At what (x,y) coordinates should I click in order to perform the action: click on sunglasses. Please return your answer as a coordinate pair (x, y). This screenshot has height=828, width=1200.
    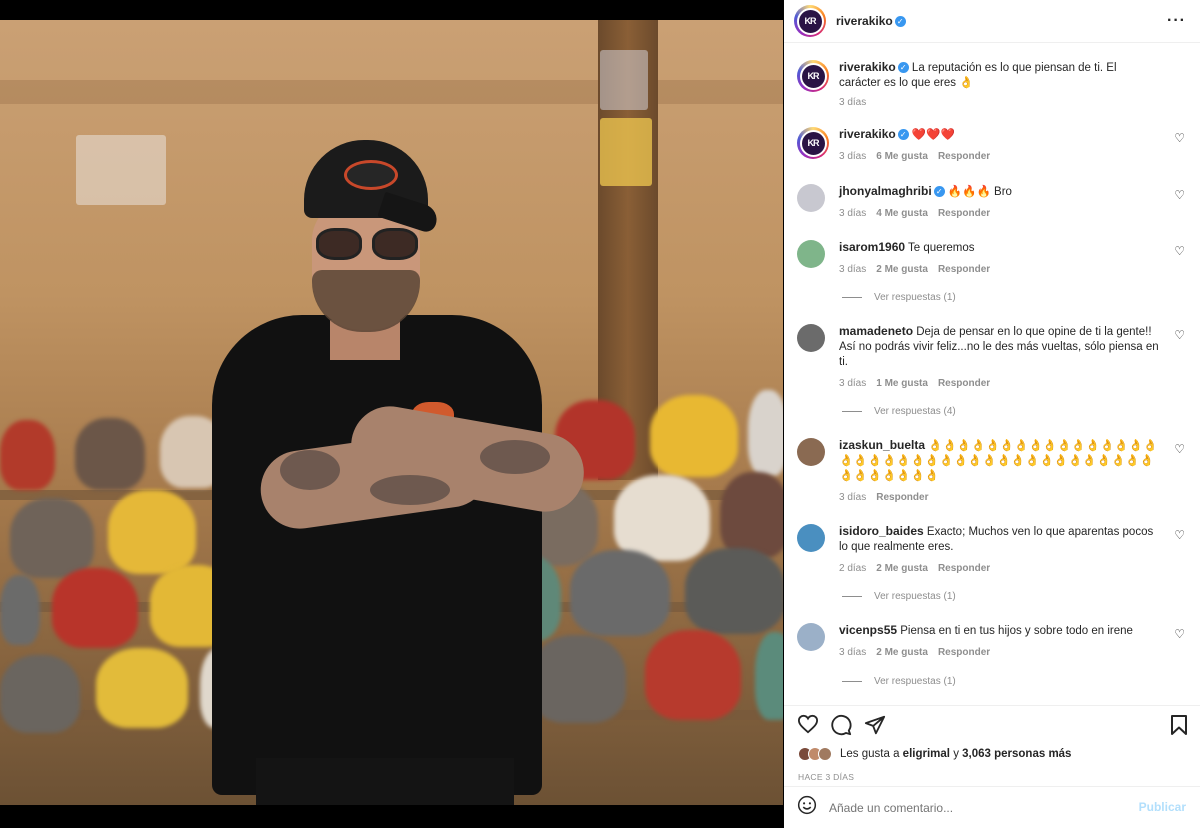
    Looking at the image, I should click on (368, 245).